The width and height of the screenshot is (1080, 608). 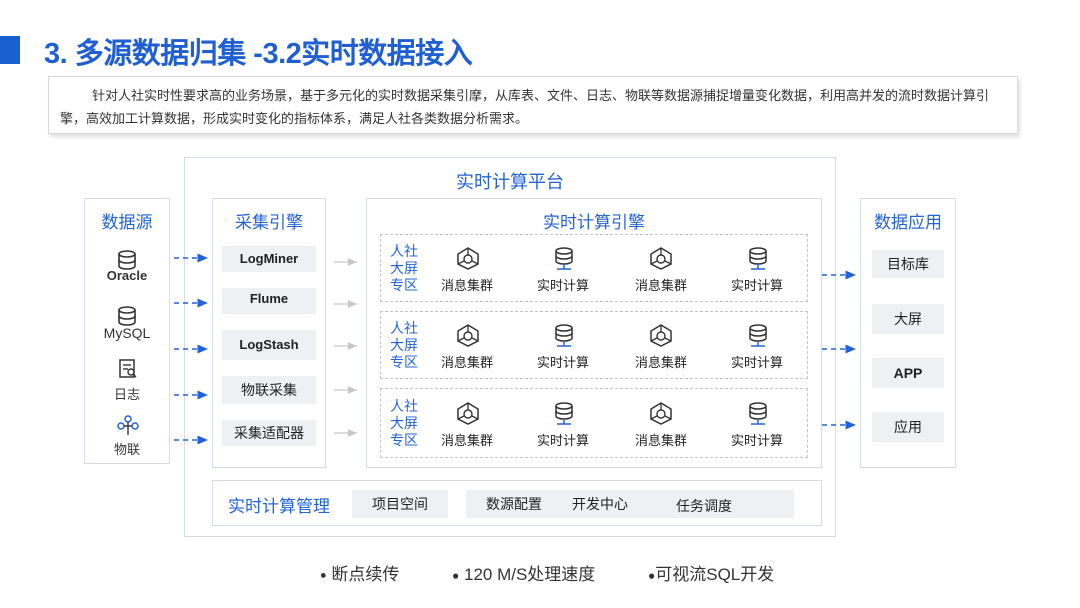 I want to click on collect-item-logstash: LogStash, so click(x=269, y=345).